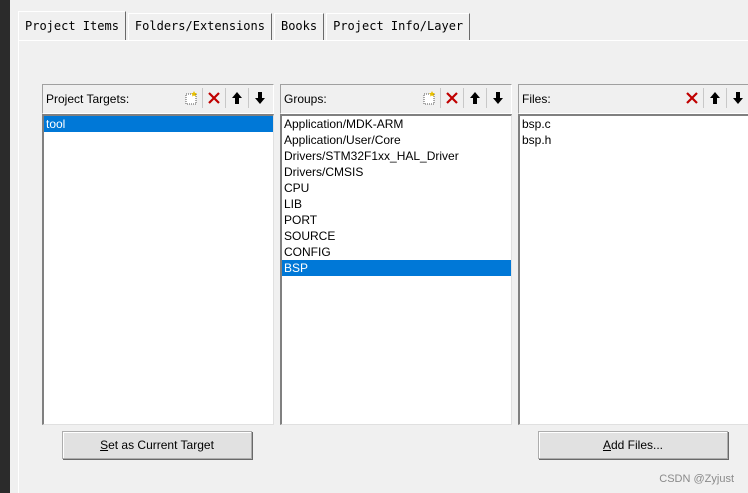  What do you see at coordinates (634, 124) in the screenshot?
I see `list-item: bsp.c` at bounding box center [634, 124].